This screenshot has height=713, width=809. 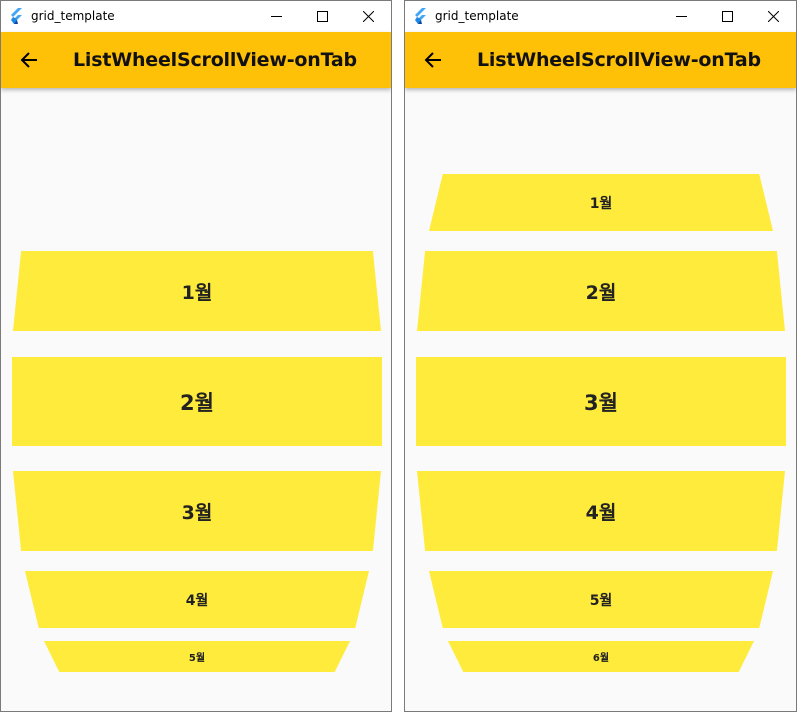 I want to click on month-label: 6월, so click(x=601, y=658).